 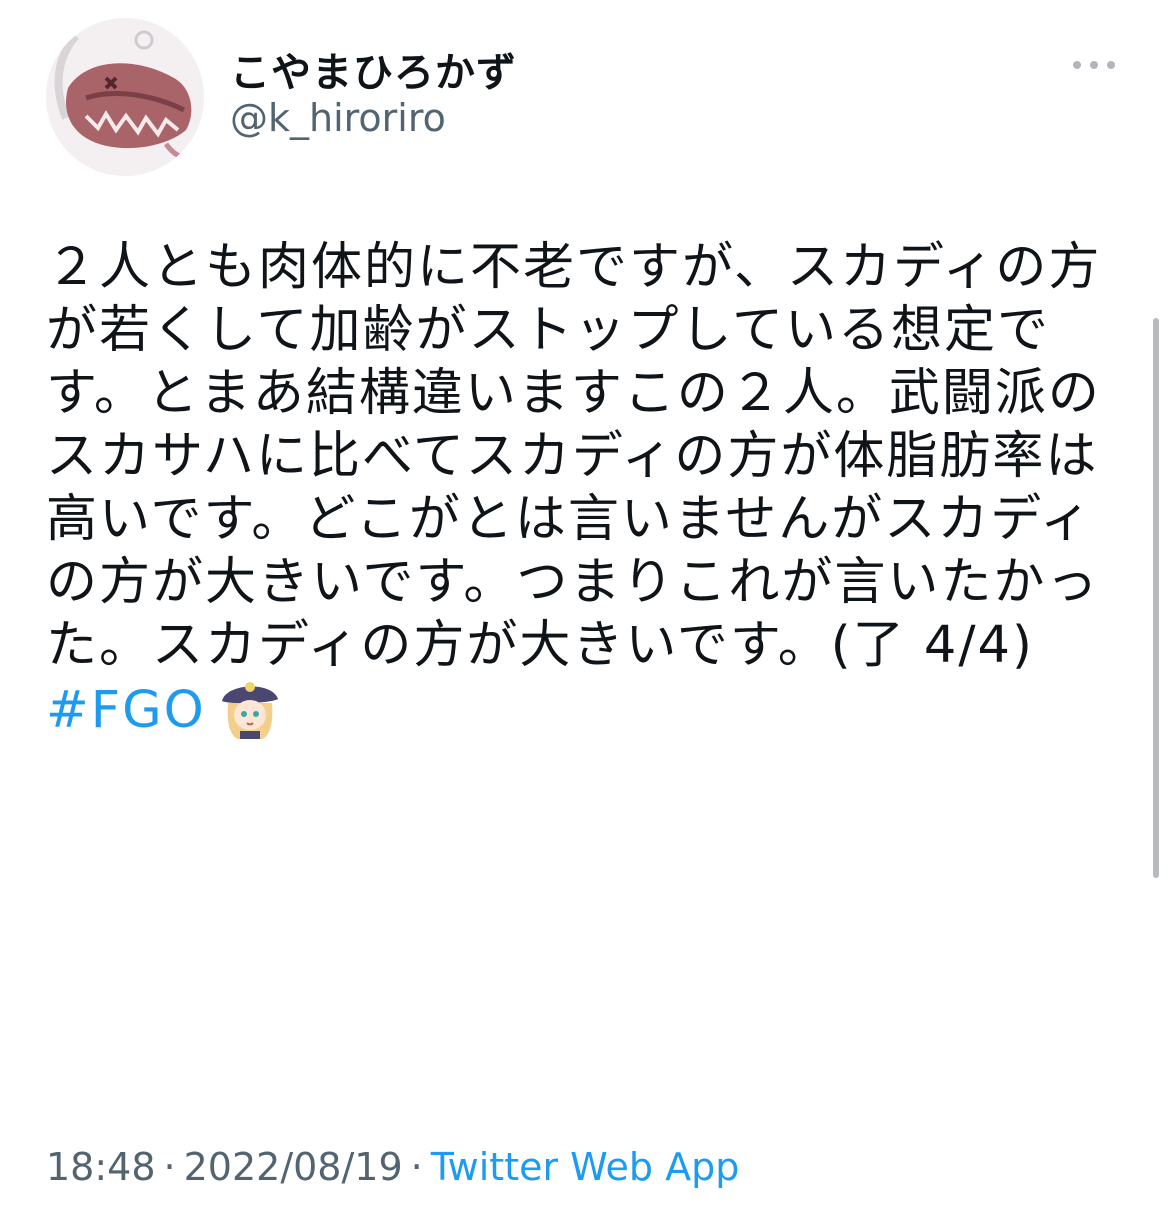 I want to click on more-button, so click(x=1094, y=65).